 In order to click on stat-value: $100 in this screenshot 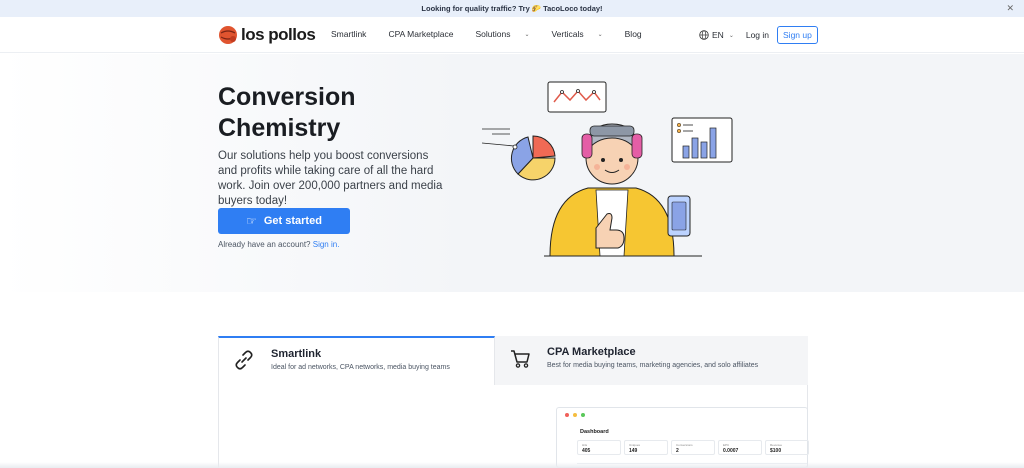, I will do `click(776, 451)`.